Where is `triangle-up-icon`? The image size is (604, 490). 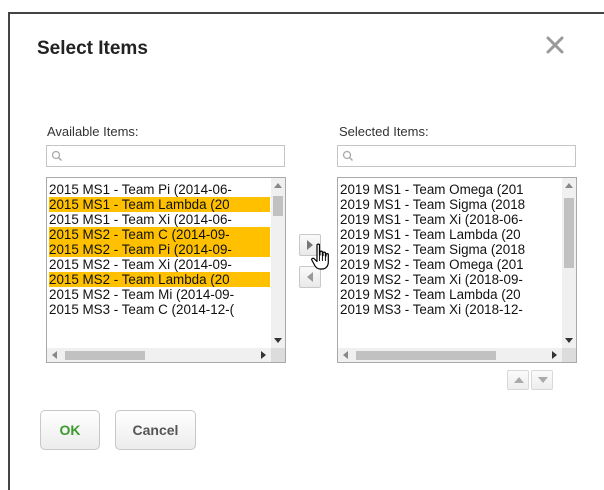 triangle-up-icon is located at coordinates (519, 380).